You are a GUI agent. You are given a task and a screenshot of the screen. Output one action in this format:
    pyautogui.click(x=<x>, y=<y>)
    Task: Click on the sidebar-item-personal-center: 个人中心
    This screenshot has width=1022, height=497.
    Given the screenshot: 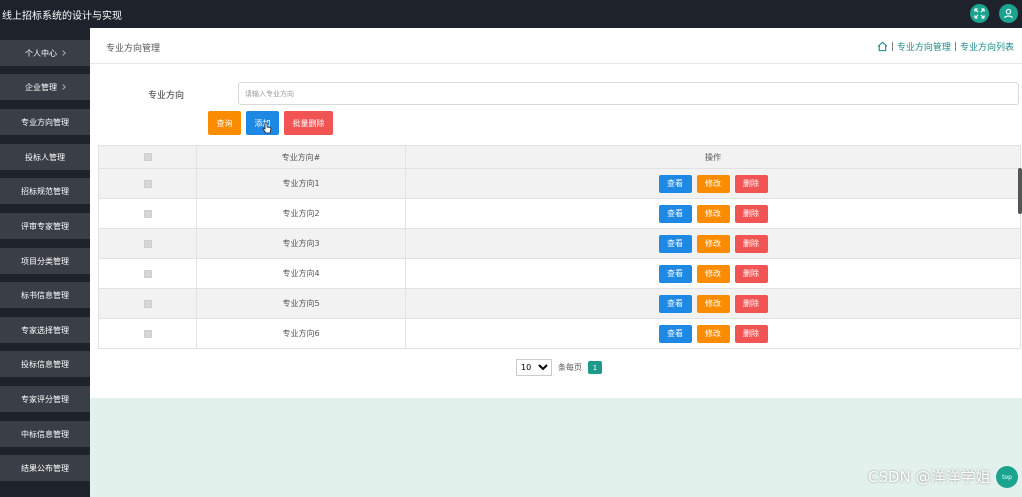 What is the action you would take?
    pyautogui.click(x=45, y=53)
    